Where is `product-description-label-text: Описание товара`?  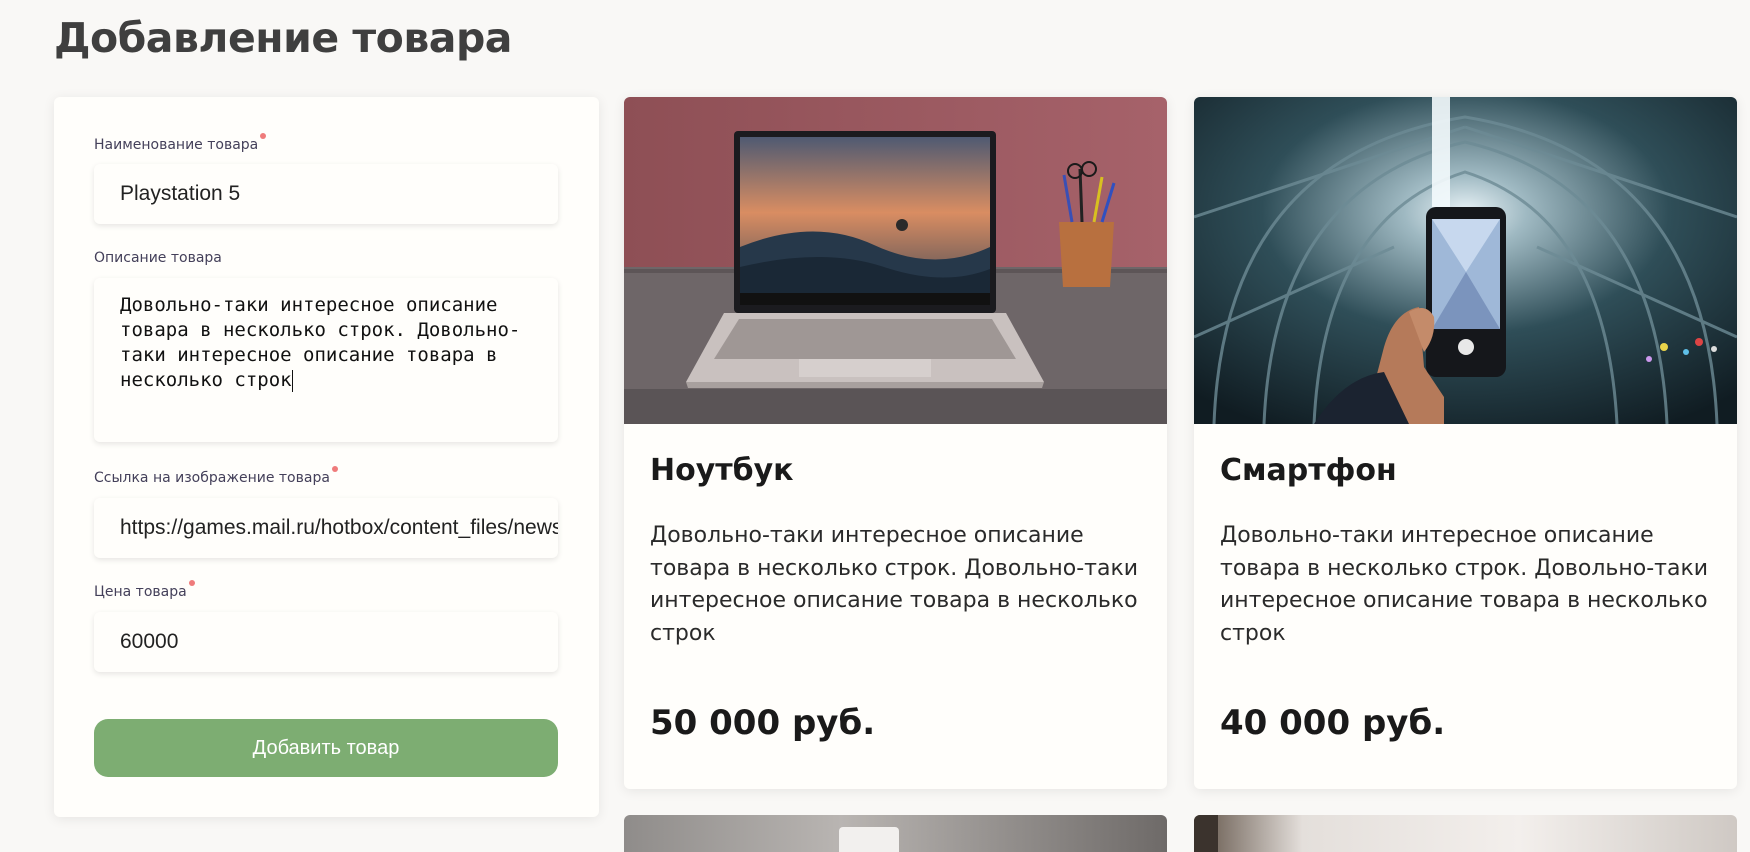
product-description-label-text: Описание товара is located at coordinates (158, 258).